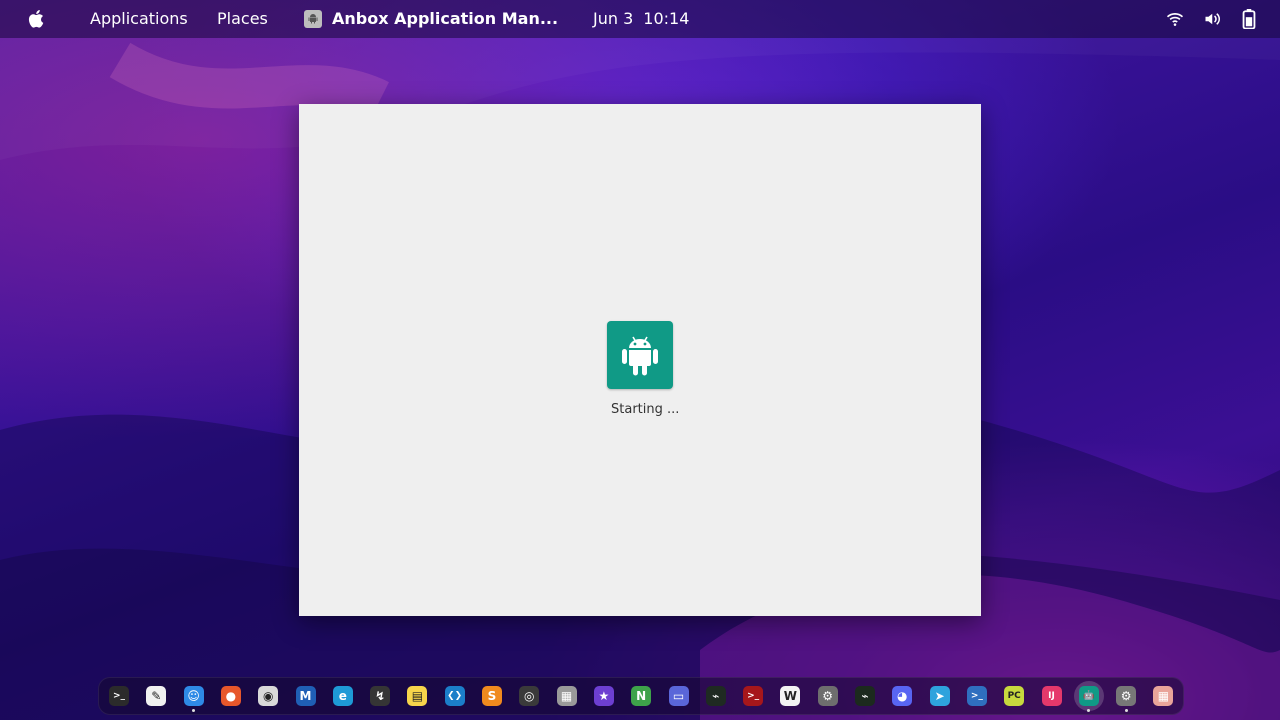  Describe the element at coordinates (827, 696) in the screenshot. I see `dock-settings-icon: ⚙` at that location.